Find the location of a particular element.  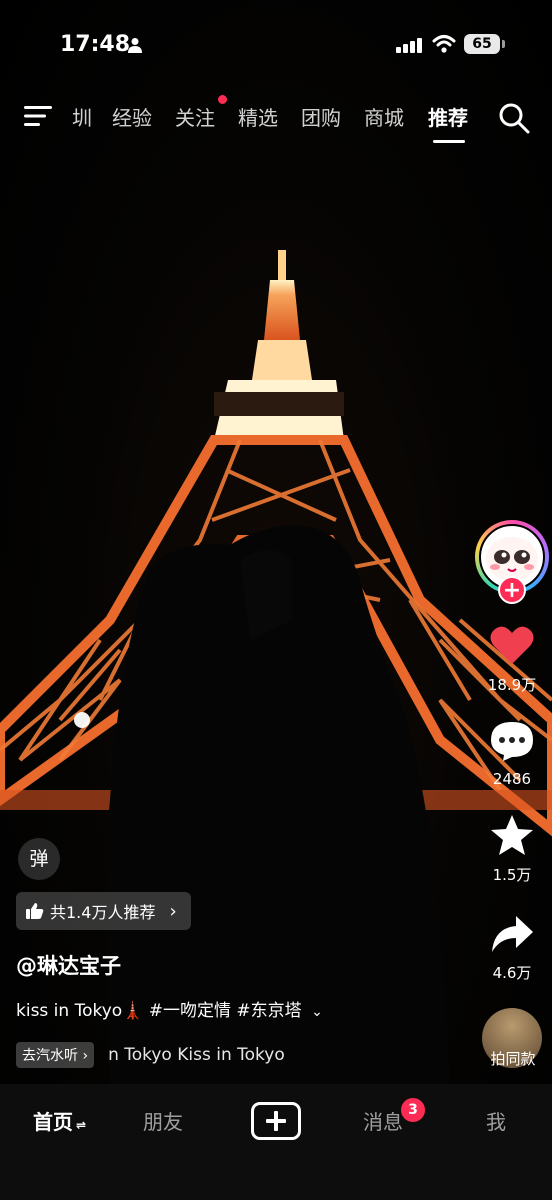

swap-icon: ⇌ is located at coordinates (81, 1125).